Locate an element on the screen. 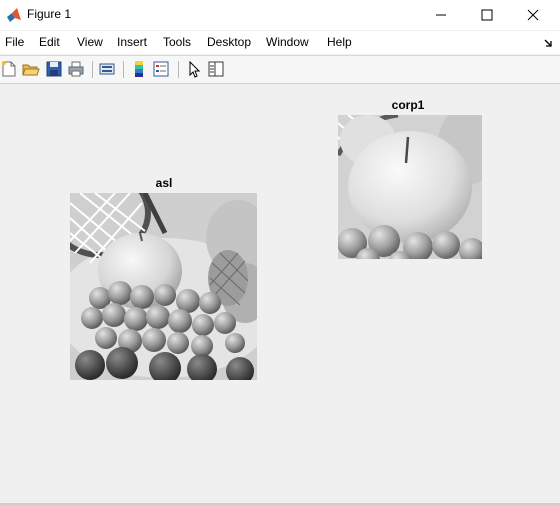 The width and height of the screenshot is (560, 505). property-inspector-icon is located at coordinates (216, 69).